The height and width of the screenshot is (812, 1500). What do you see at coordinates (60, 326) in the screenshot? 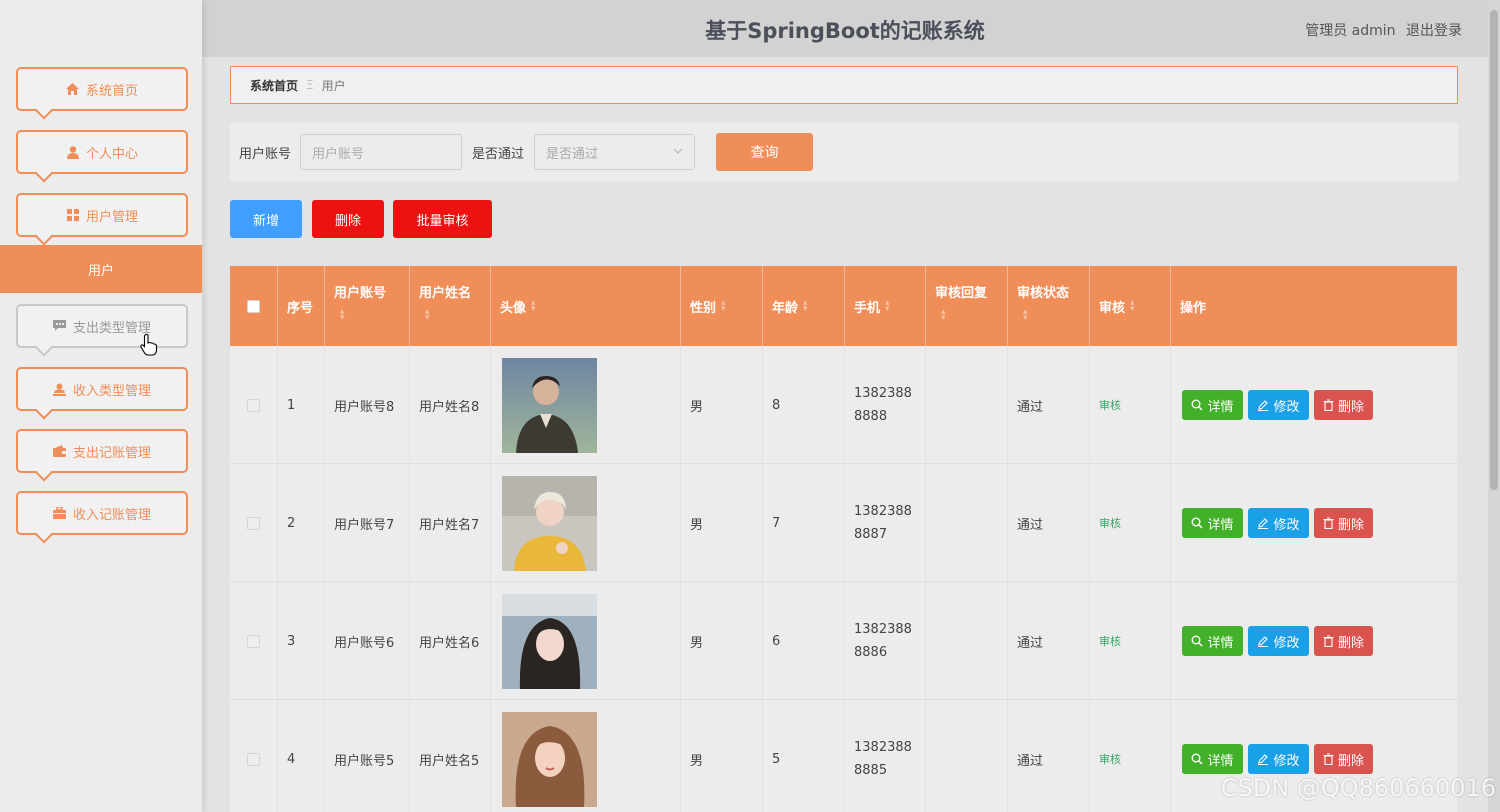
I see `comment-icon` at bounding box center [60, 326].